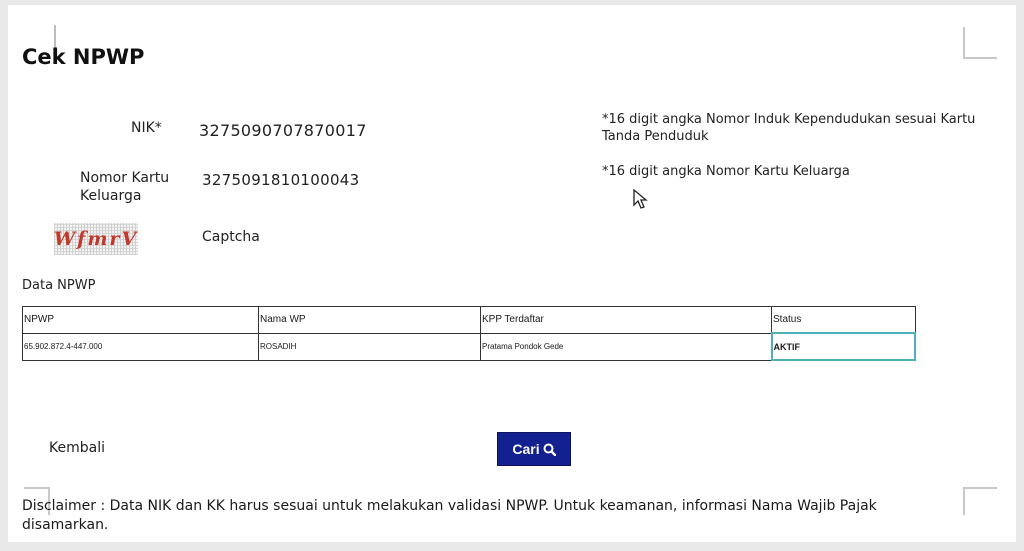 This screenshot has height=551, width=1024. What do you see at coordinates (843, 346) in the screenshot?
I see `status-badge: AKTIF` at bounding box center [843, 346].